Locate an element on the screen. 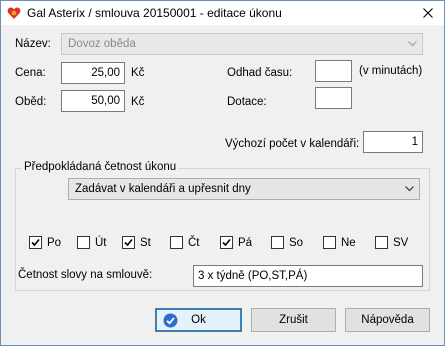 Image resolution: width=445 pixels, height=346 pixels. day-so-label: So is located at coordinates (296, 243).